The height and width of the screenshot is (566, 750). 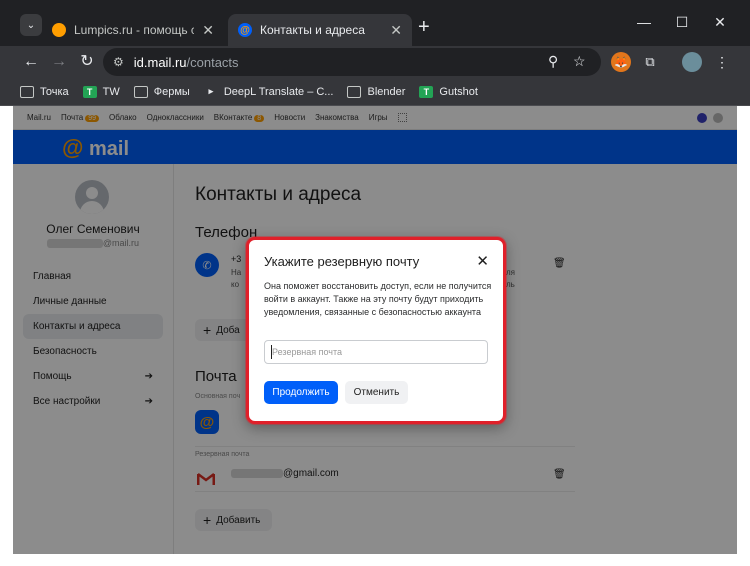 I want to click on close-window-icon: ✕, so click(x=720, y=22).